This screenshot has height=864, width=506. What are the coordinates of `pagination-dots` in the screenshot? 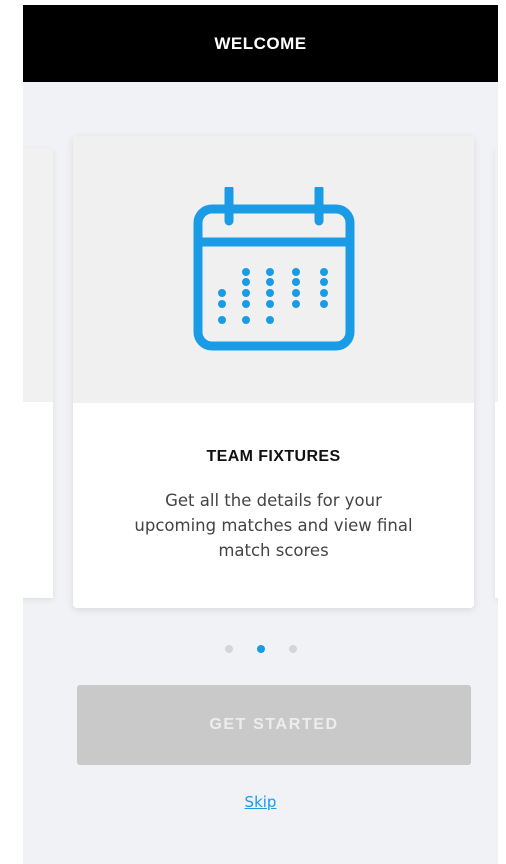 It's located at (260, 649).